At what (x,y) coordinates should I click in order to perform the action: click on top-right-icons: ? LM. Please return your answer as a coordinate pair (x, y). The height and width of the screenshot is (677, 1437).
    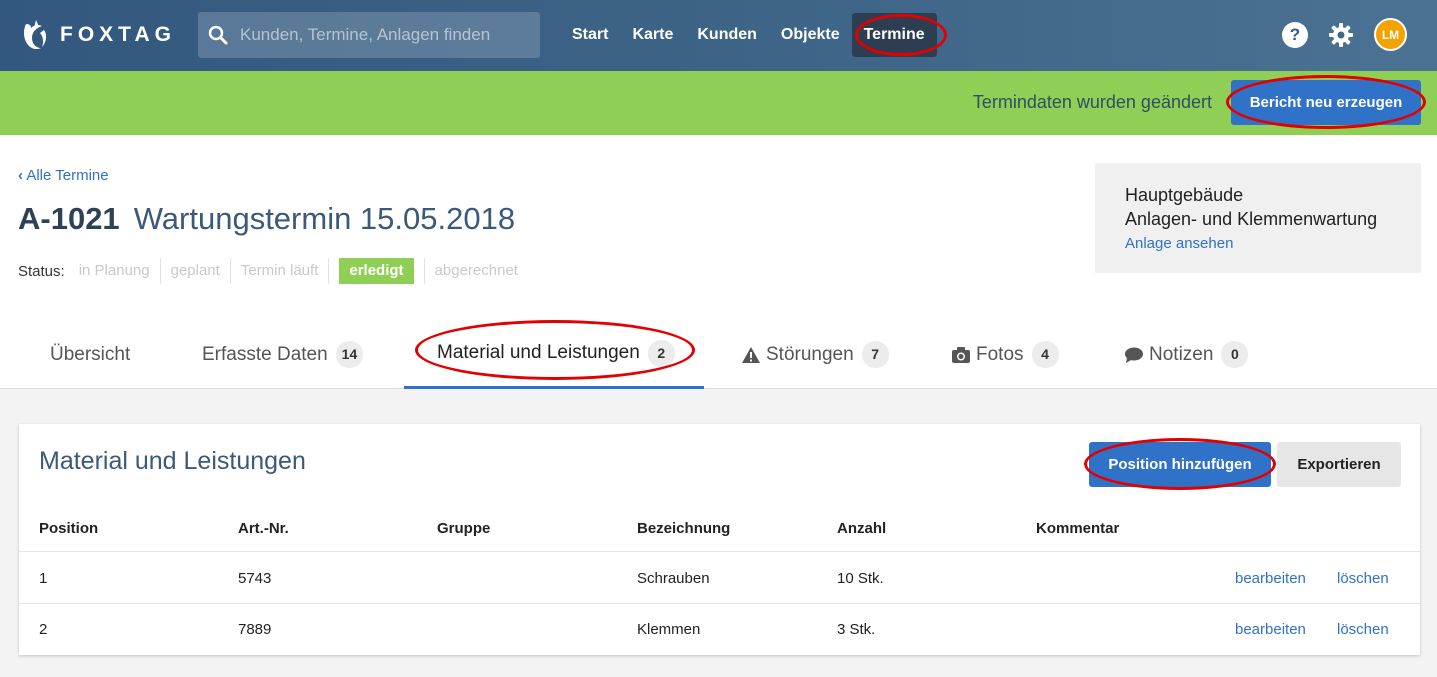
    Looking at the image, I should click on (1344, 34).